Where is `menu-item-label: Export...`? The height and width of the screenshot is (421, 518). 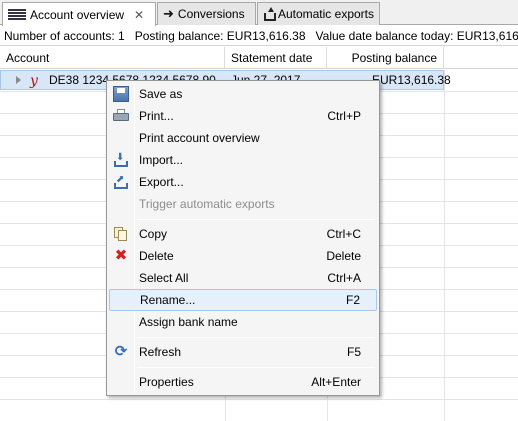
menu-item-label: Export... is located at coordinates (161, 182).